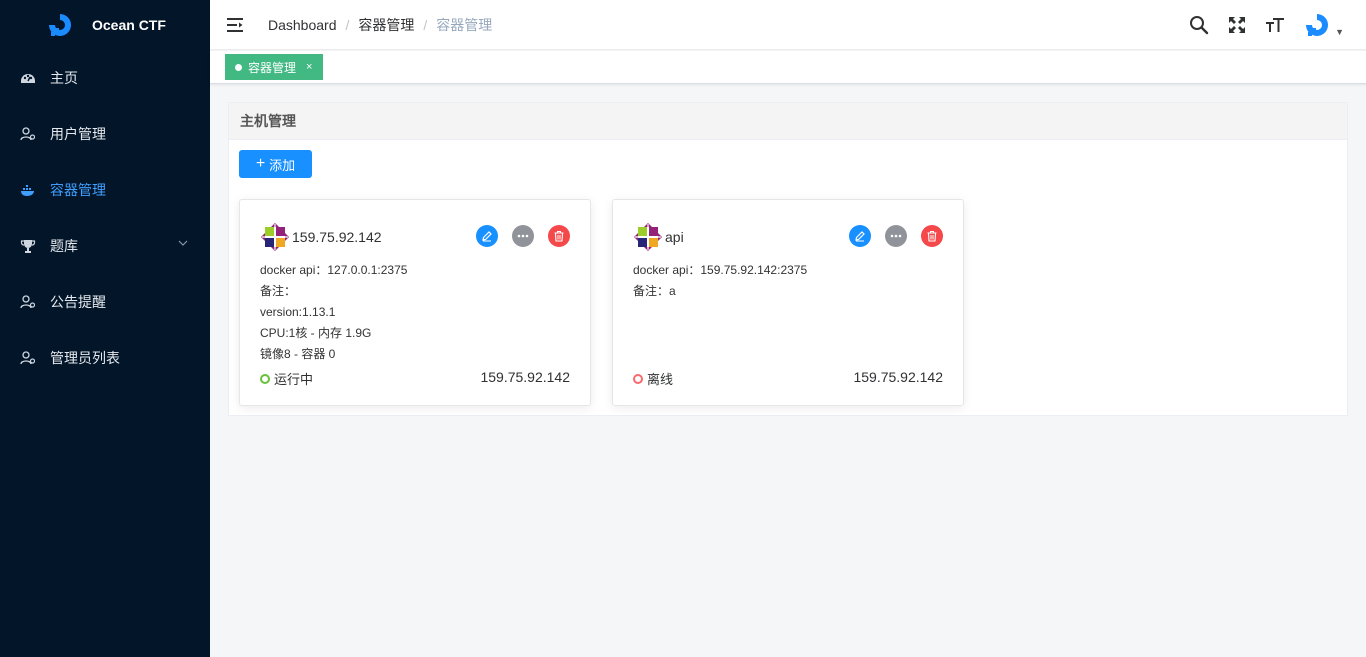 The height and width of the screenshot is (657, 1366). What do you see at coordinates (278, 291) in the screenshot?
I see `remark-line: 备注：` at bounding box center [278, 291].